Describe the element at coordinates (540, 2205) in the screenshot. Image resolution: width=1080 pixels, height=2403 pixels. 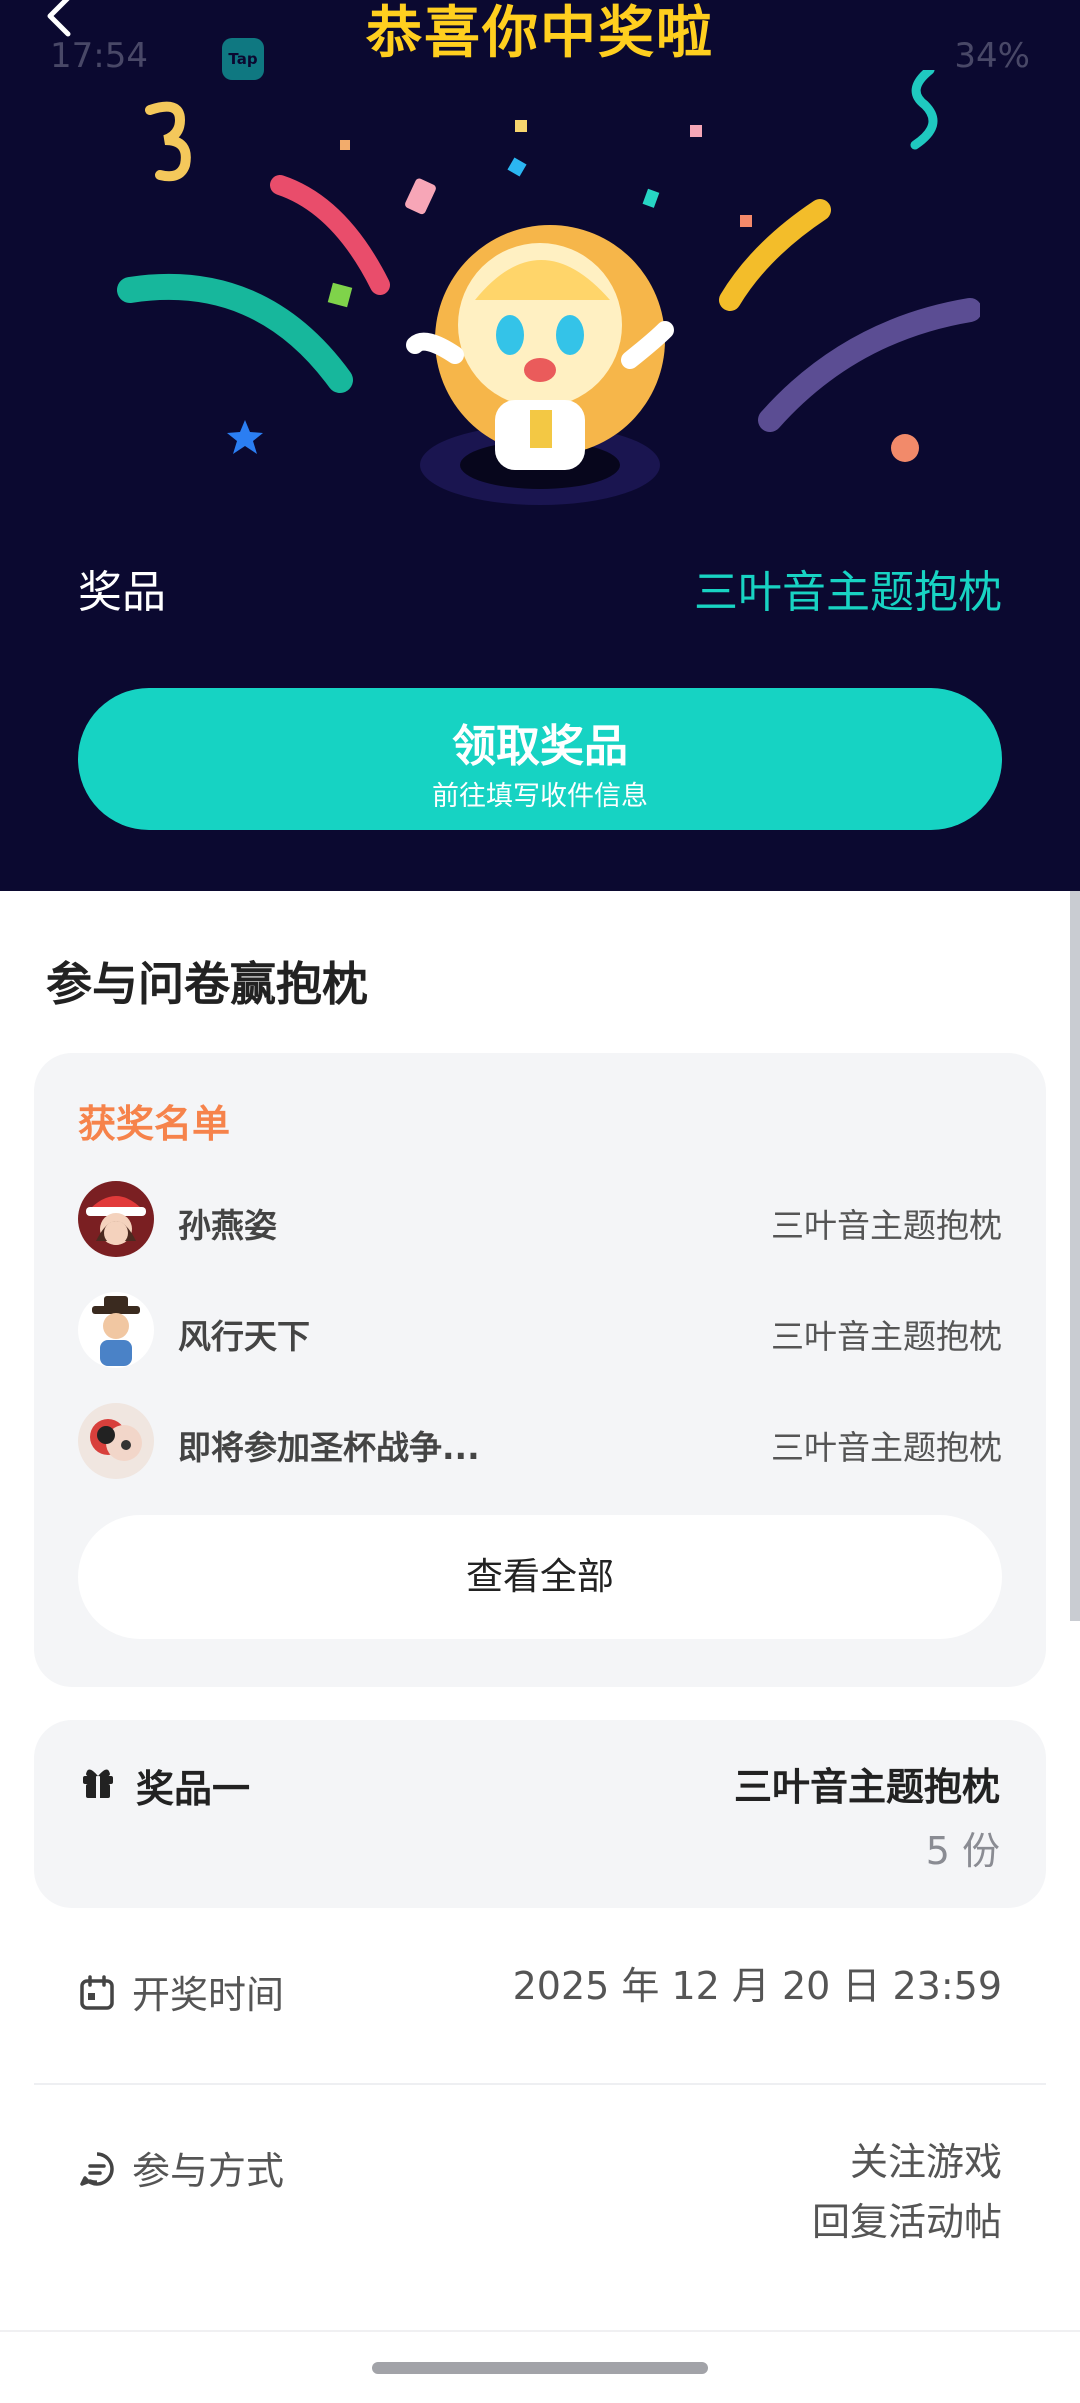
I see `participation-row: 参与方式 关注游戏 回复活动帖` at that location.